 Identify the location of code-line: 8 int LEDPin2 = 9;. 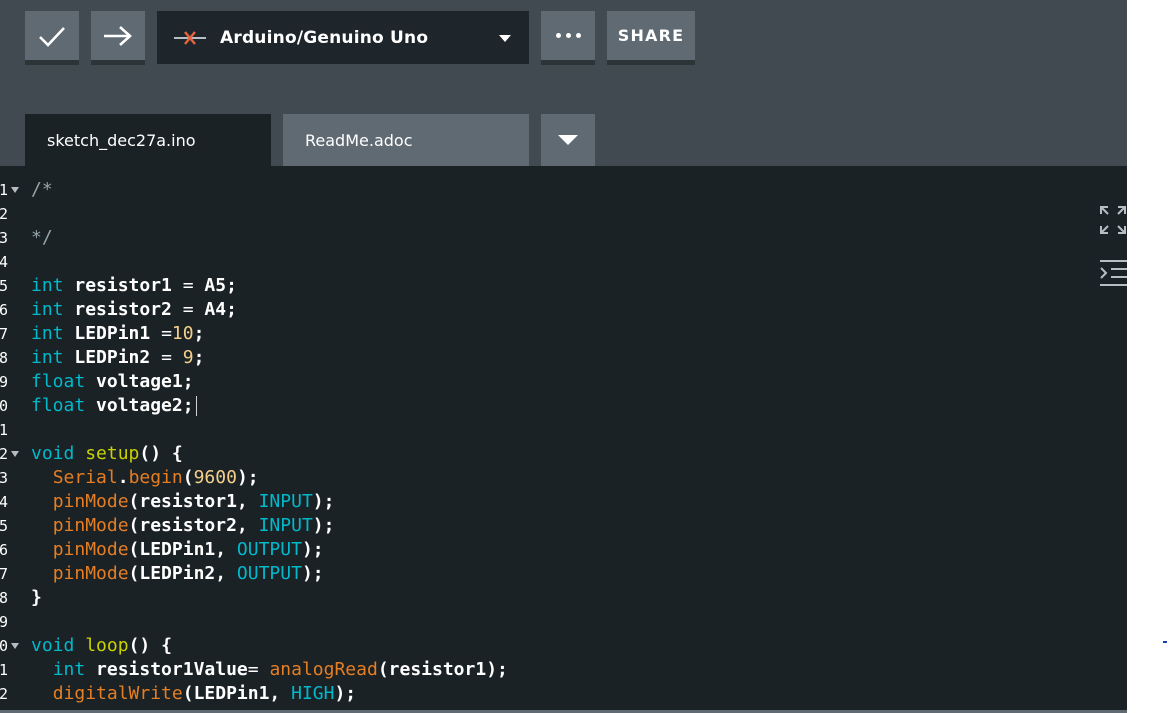
(540, 358).